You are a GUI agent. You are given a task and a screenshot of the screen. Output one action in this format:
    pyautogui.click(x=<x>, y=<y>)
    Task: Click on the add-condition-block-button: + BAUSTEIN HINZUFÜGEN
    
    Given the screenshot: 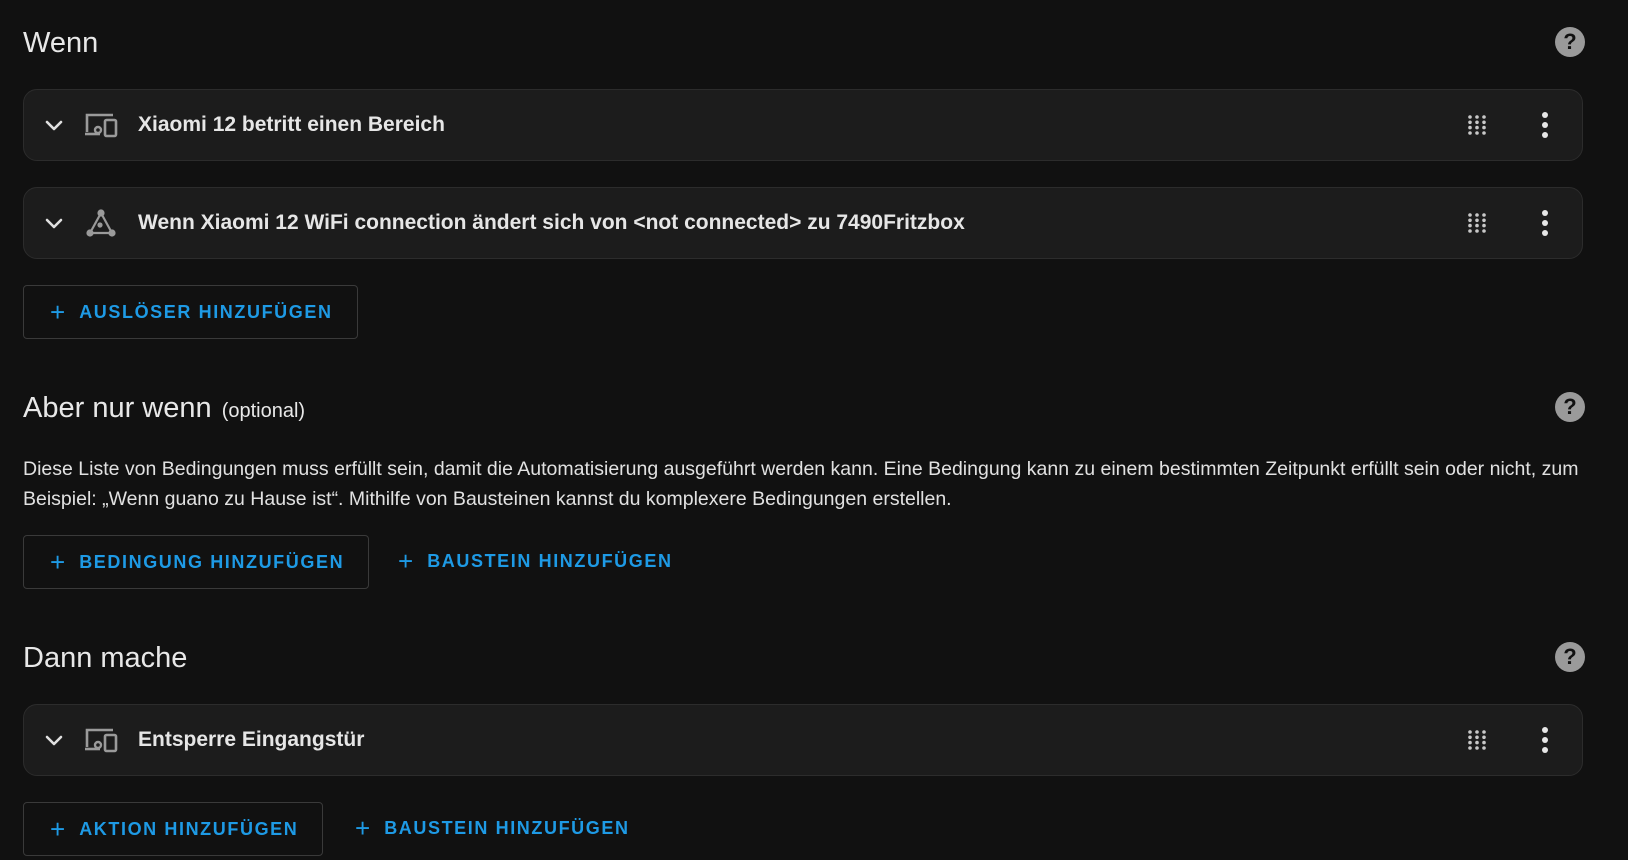 What is the action you would take?
    pyautogui.click(x=534, y=562)
    